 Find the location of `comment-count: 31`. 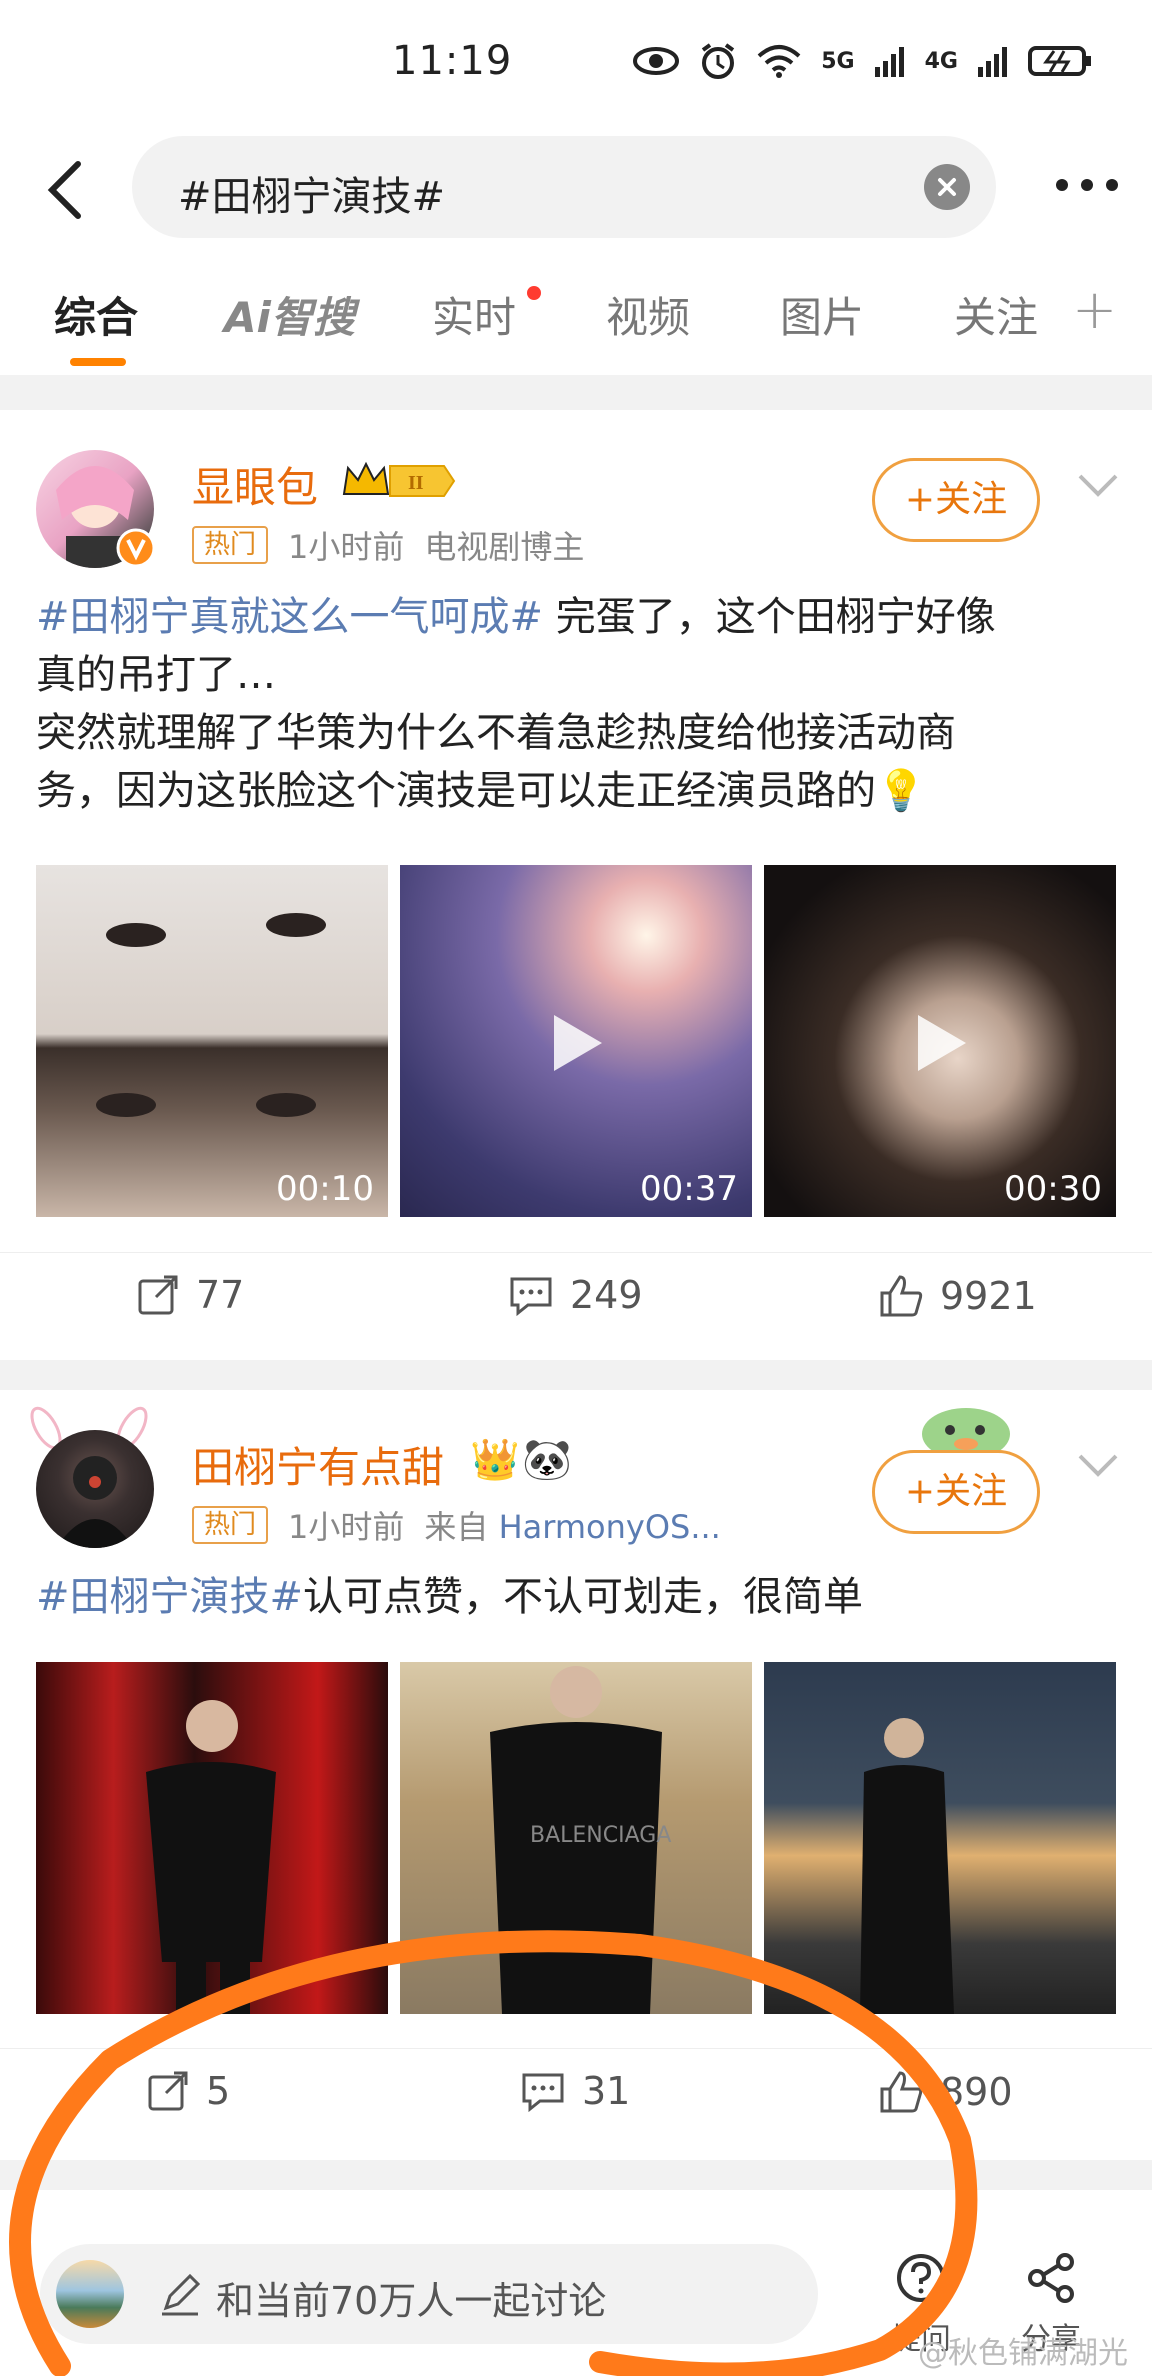

comment-count: 31 is located at coordinates (606, 2091).